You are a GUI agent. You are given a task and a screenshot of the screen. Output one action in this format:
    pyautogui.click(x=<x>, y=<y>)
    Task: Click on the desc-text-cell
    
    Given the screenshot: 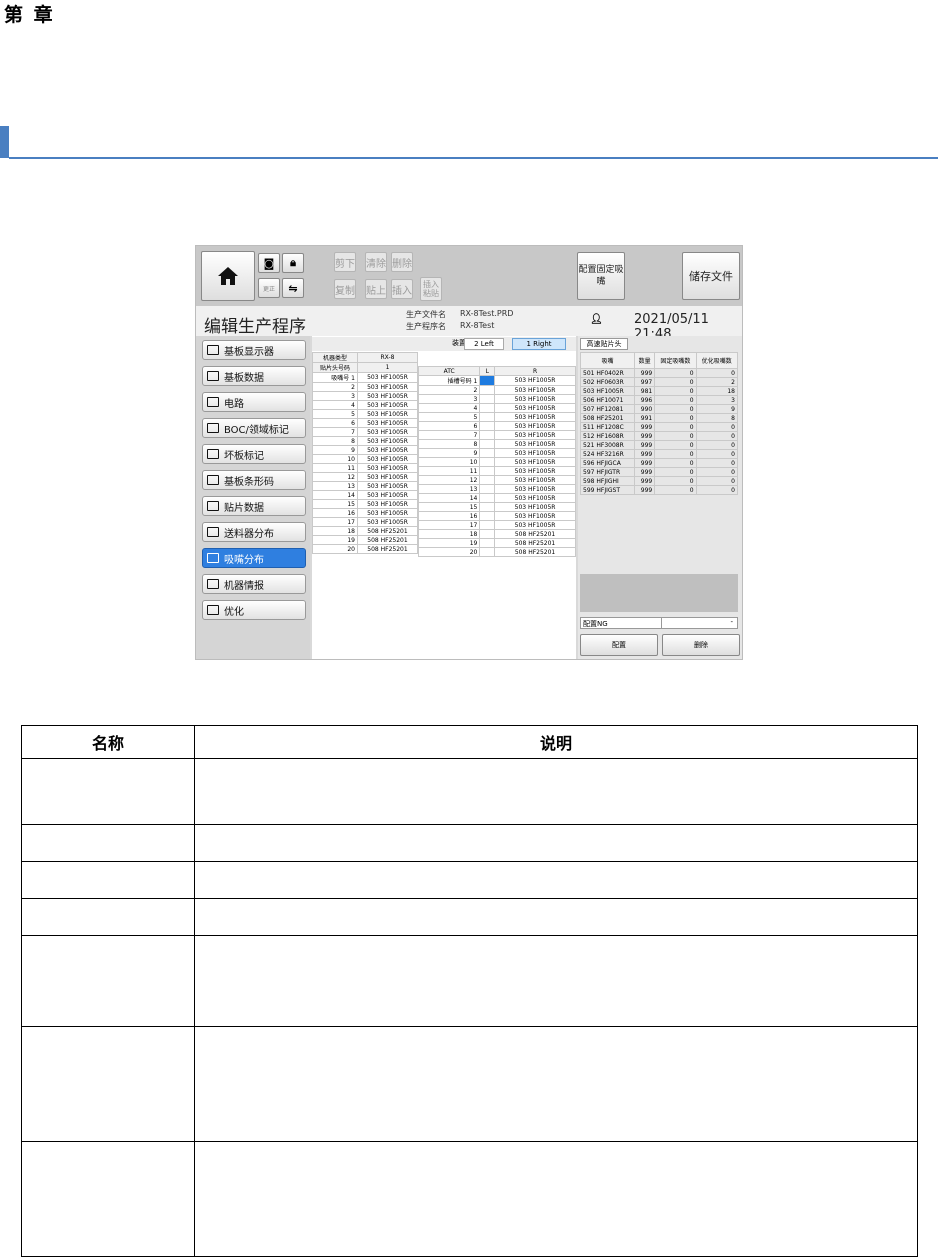 What is the action you would take?
    pyautogui.click(x=556, y=1084)
    